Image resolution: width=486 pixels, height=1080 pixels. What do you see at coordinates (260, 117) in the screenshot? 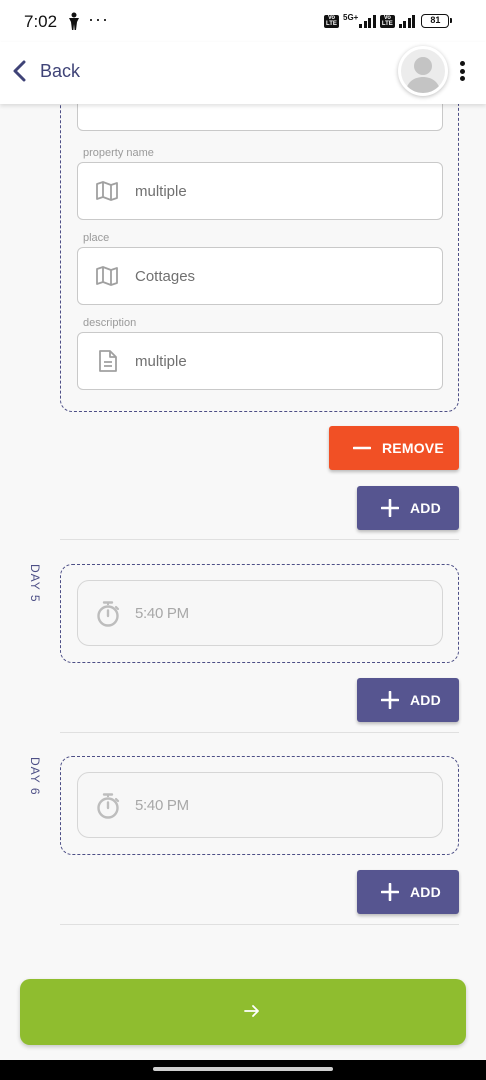
I see `hidden-field` at bounding box center [260, 117].